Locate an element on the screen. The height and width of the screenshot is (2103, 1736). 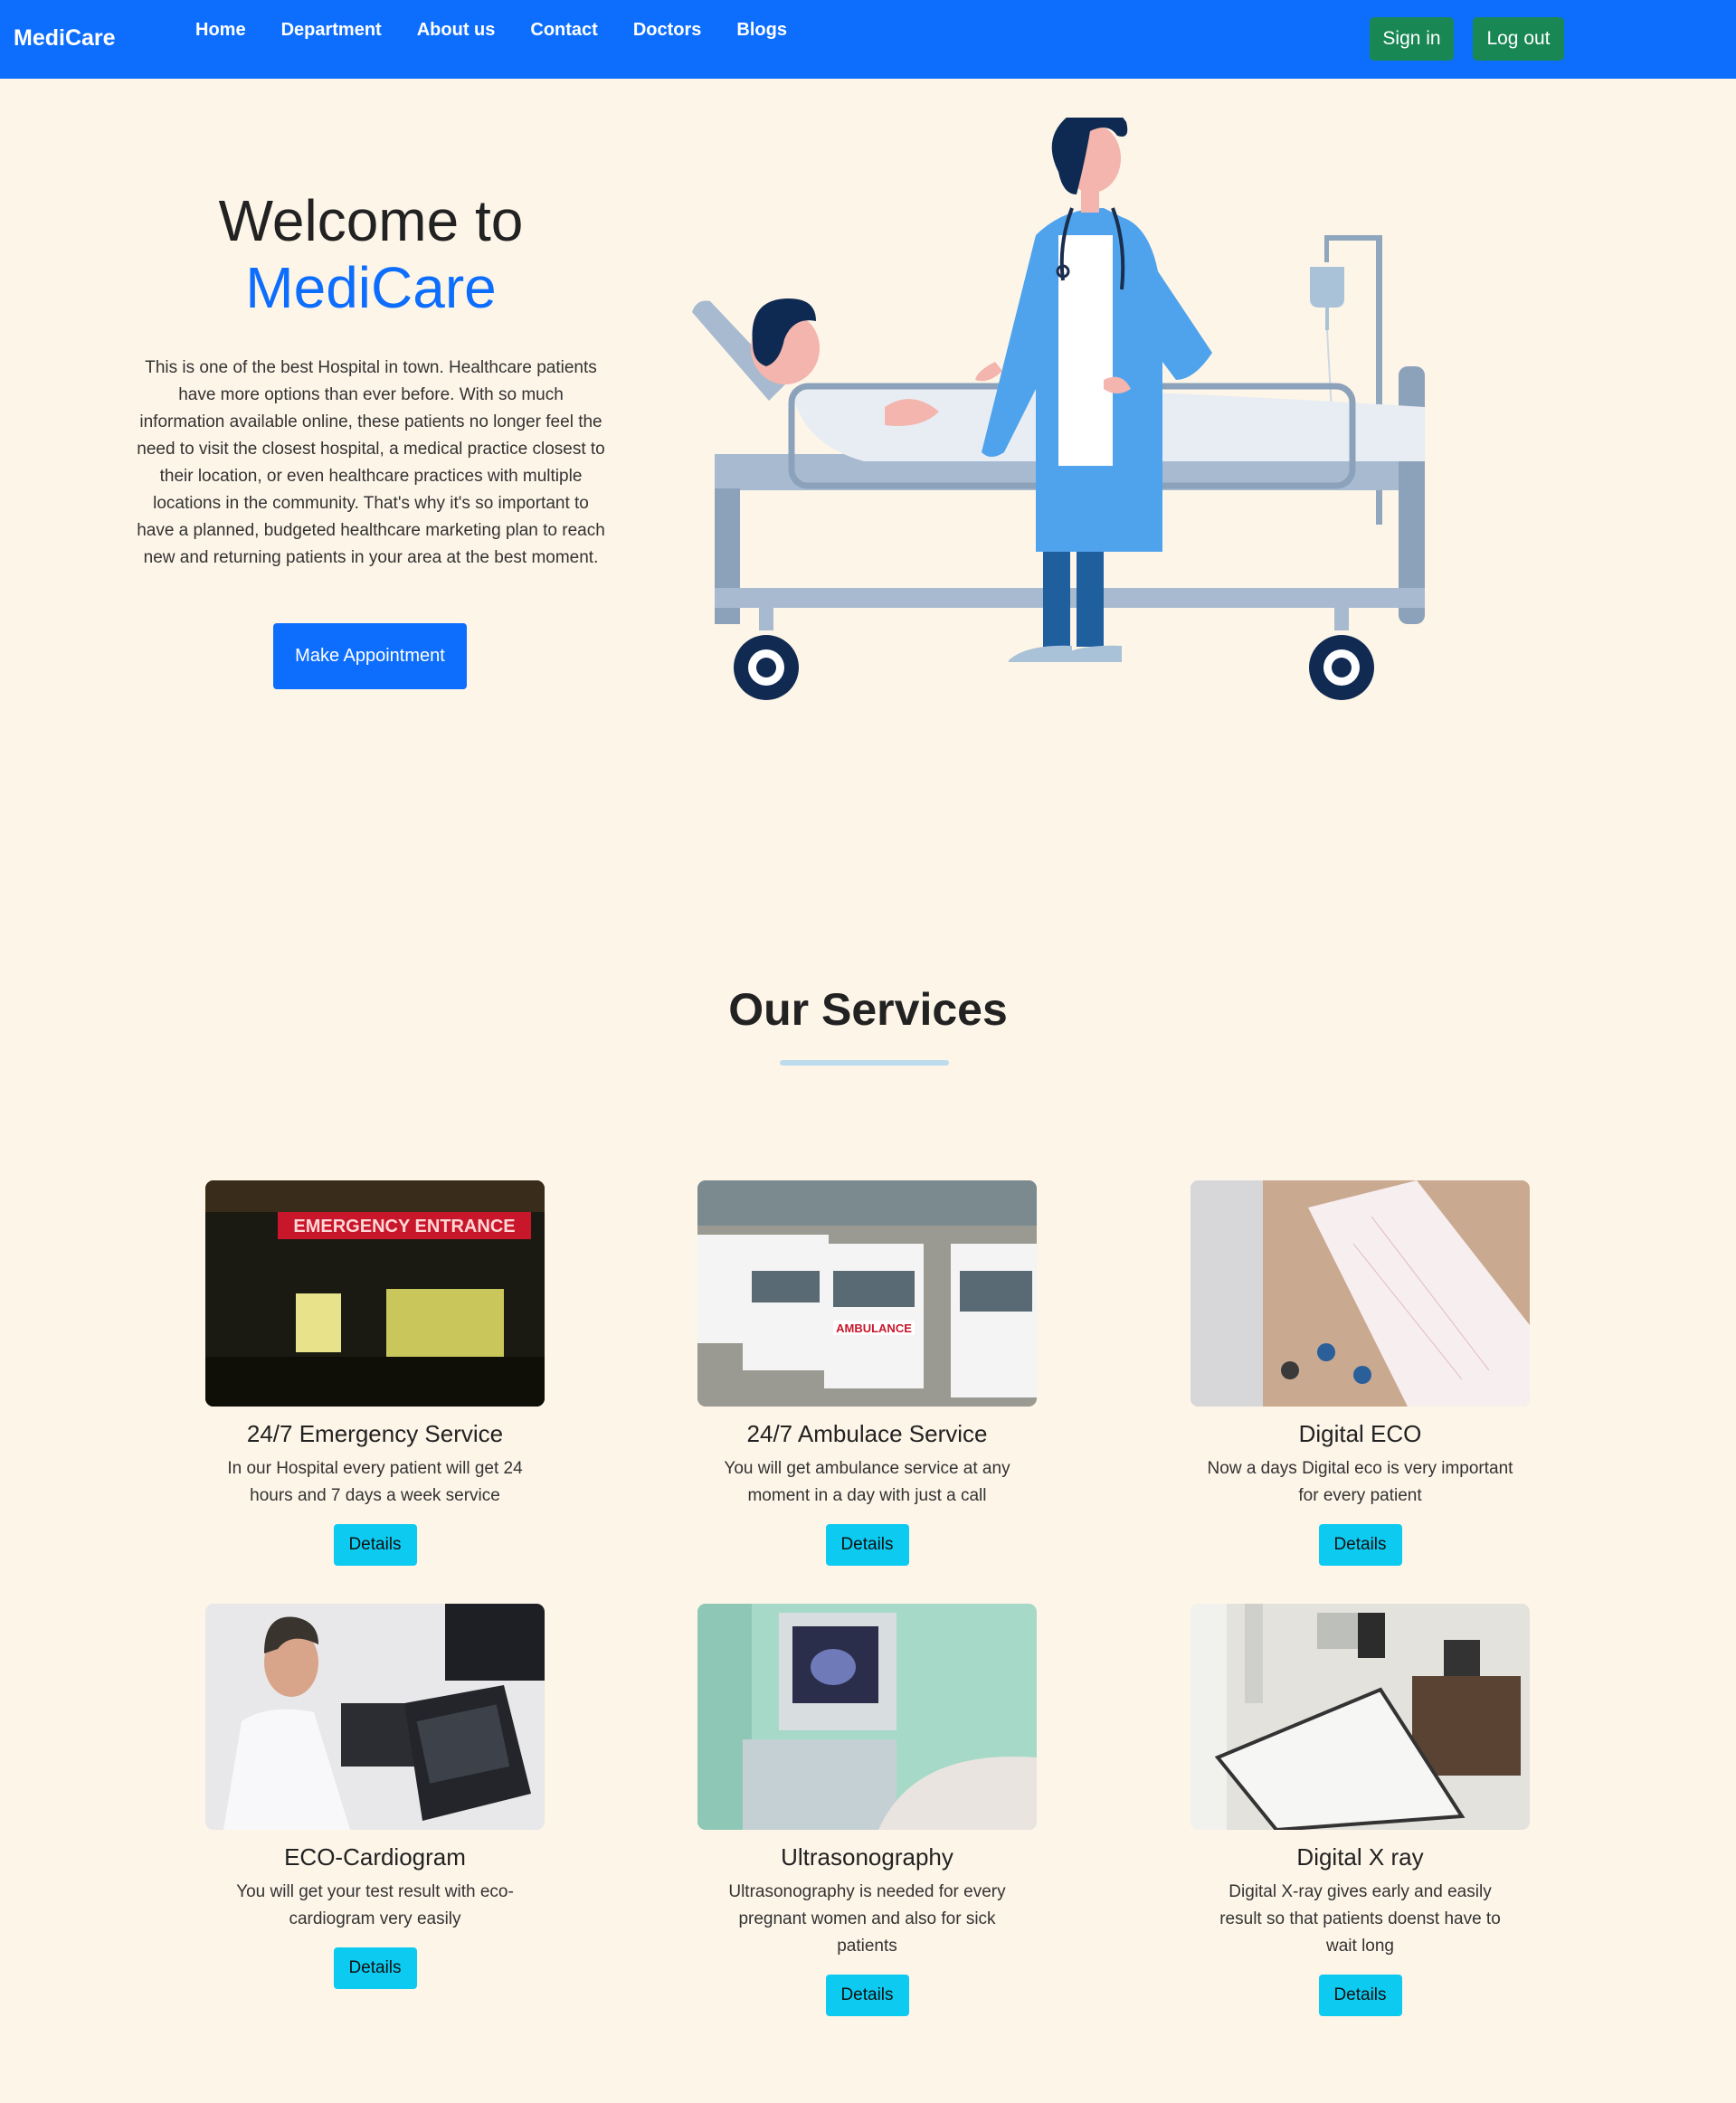
nav-link-about-us: About us is located at coordinates (456, 30).